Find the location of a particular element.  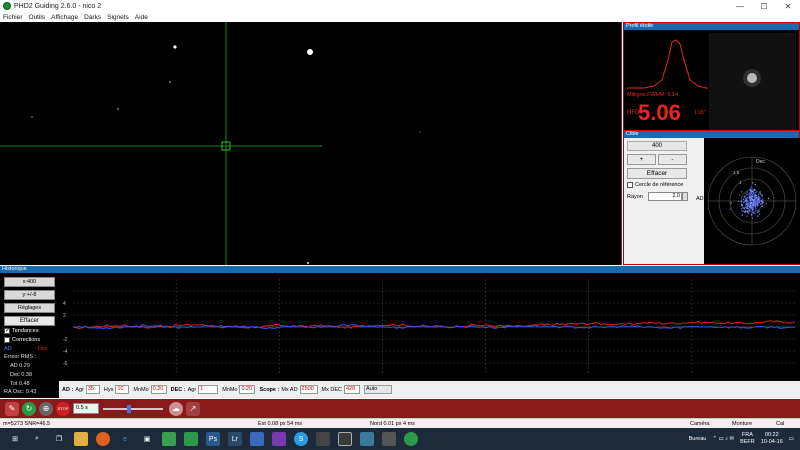

ref-circle-checkbox: Cercle de référence is located at coordinates (655, 185).